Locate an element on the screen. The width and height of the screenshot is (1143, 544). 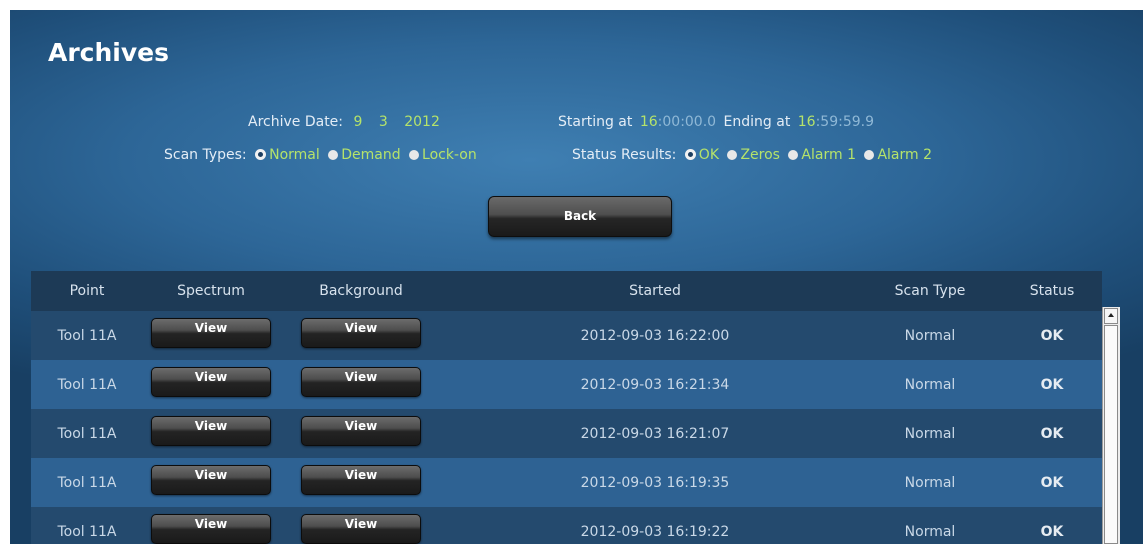
table-scrollbar is located at coordinates (1111, 425).